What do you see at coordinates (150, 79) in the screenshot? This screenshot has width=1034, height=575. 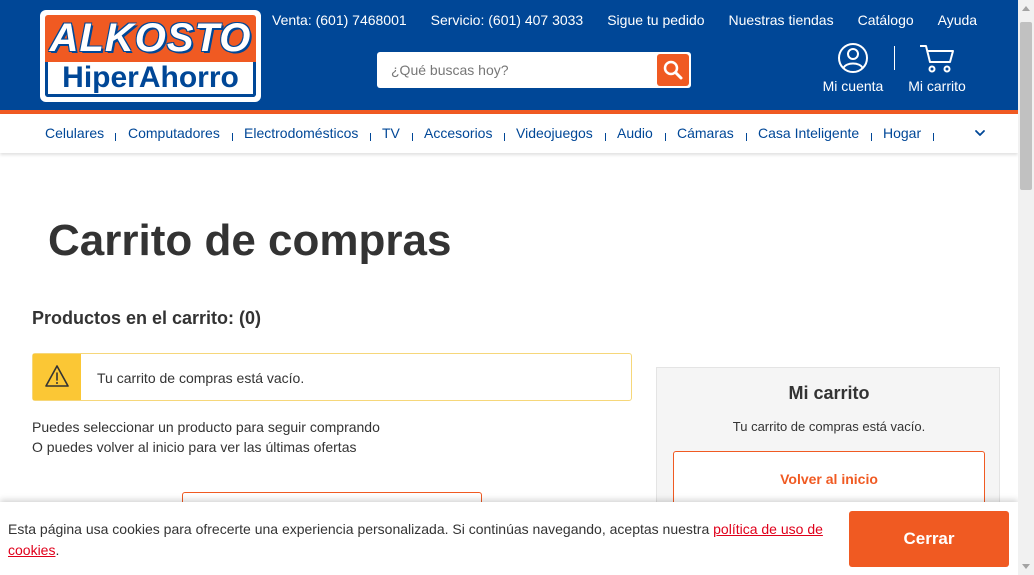 I see `logo-bottom-text: HiperAhorro` at bounding box center [150, 79].